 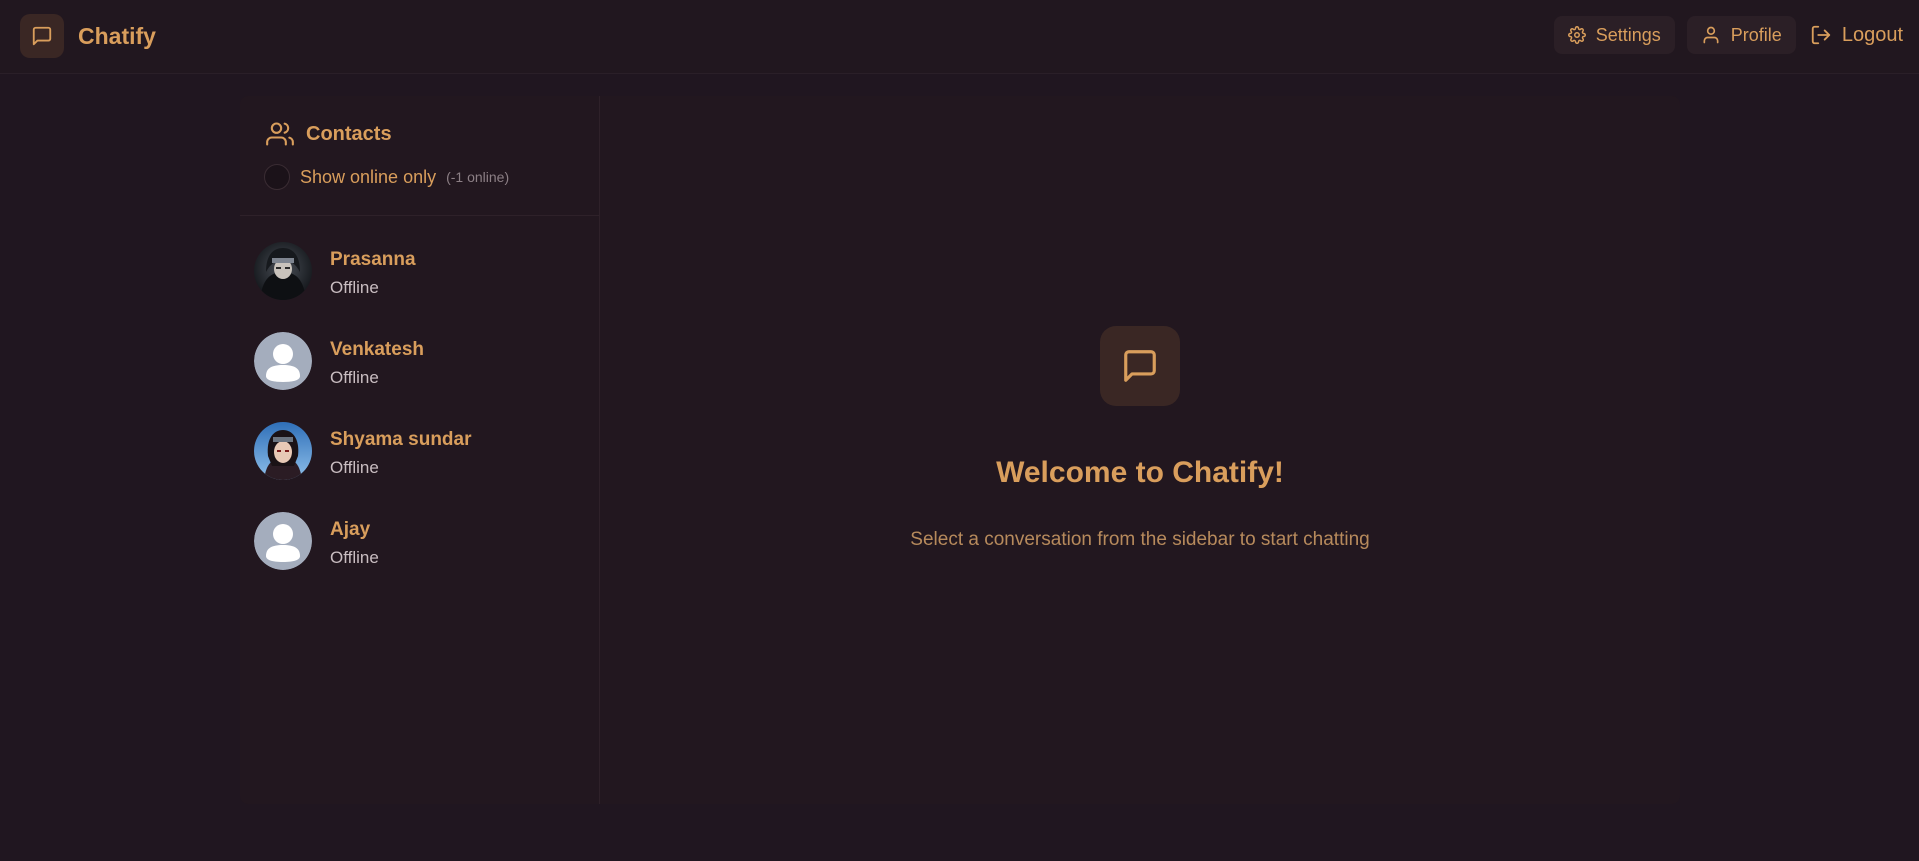 I want to click on avatar-photo-anime-icon, so click(x=283, y=451).